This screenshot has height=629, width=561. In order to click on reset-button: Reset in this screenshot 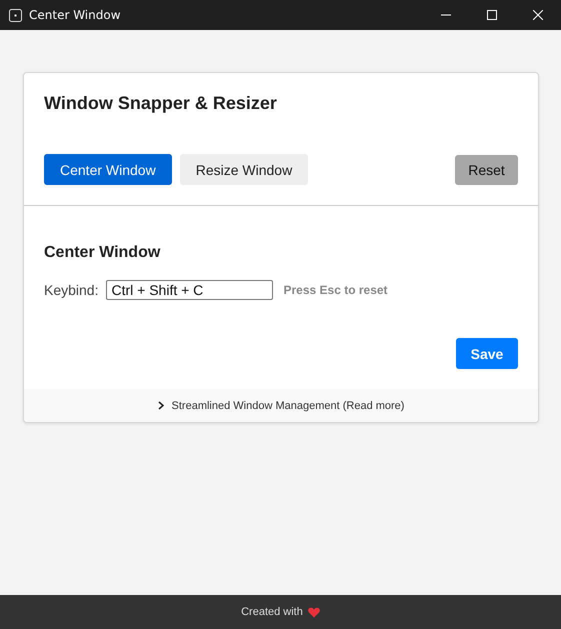, I will do `click(486, 169)`.